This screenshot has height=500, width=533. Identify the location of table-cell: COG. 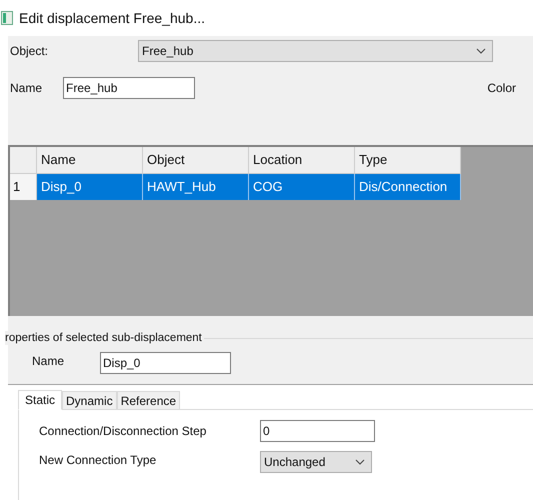
(302, 187).